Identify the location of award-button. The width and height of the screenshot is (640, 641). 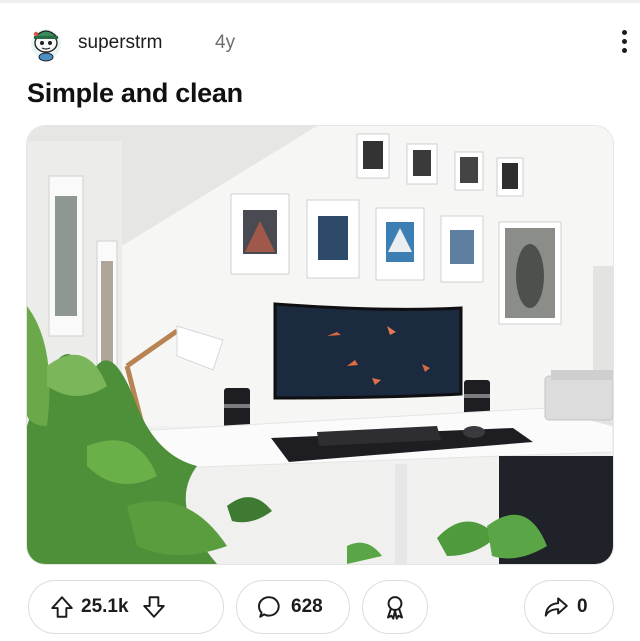
(395, 607).